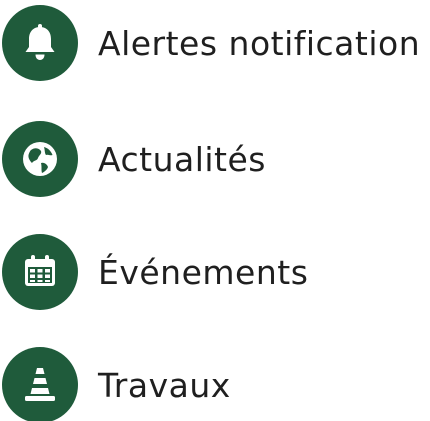  I want to click on menu-item-label: Actualités, so click(182, 159).